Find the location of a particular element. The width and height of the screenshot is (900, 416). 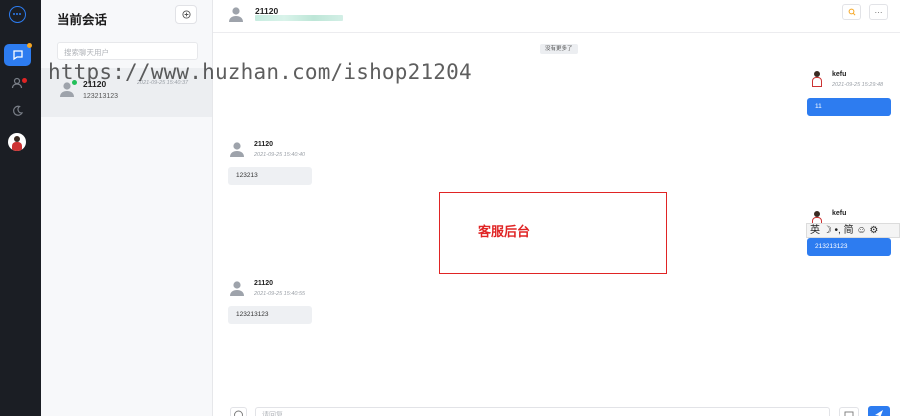

annotation-box: 客服后台 is located at coordinates (553, 233).